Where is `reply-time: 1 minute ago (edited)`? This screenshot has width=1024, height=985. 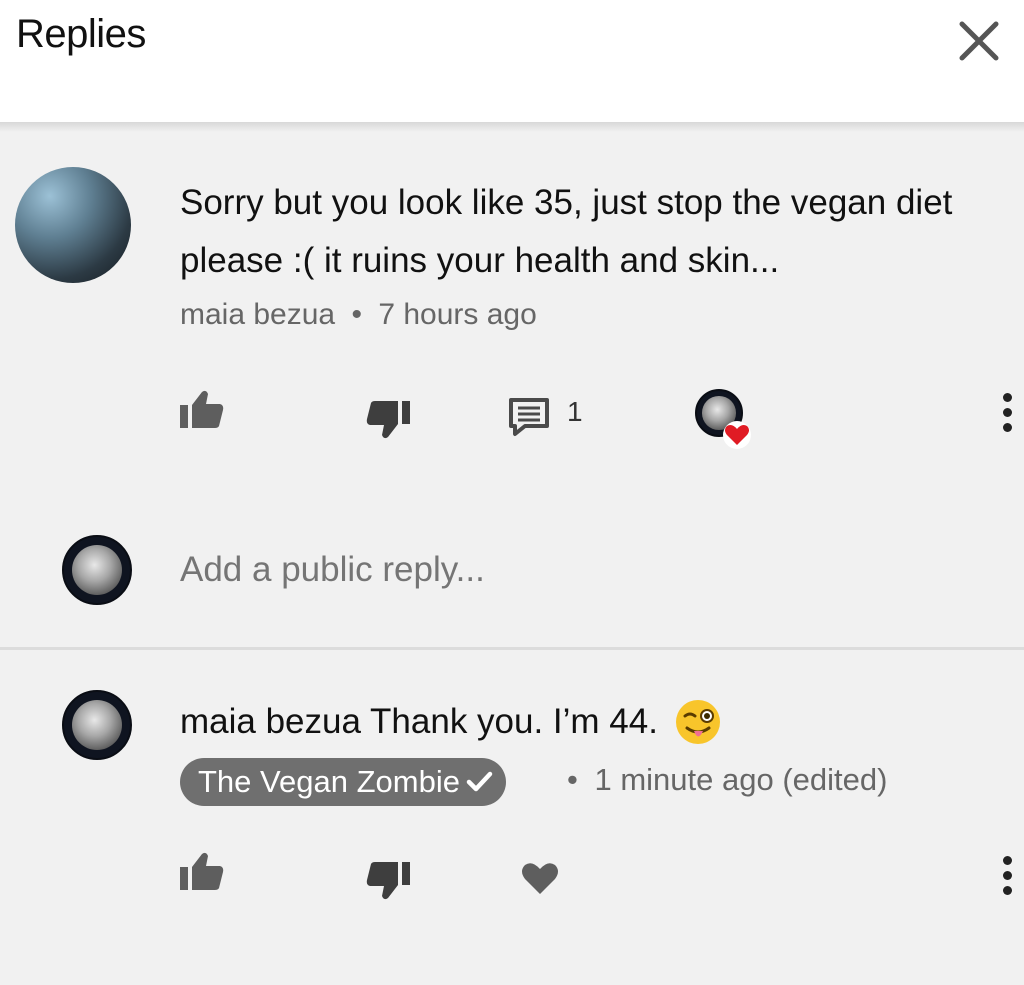
reply-time: 1 minute ago (edited) is located at coordinates (741, 779).